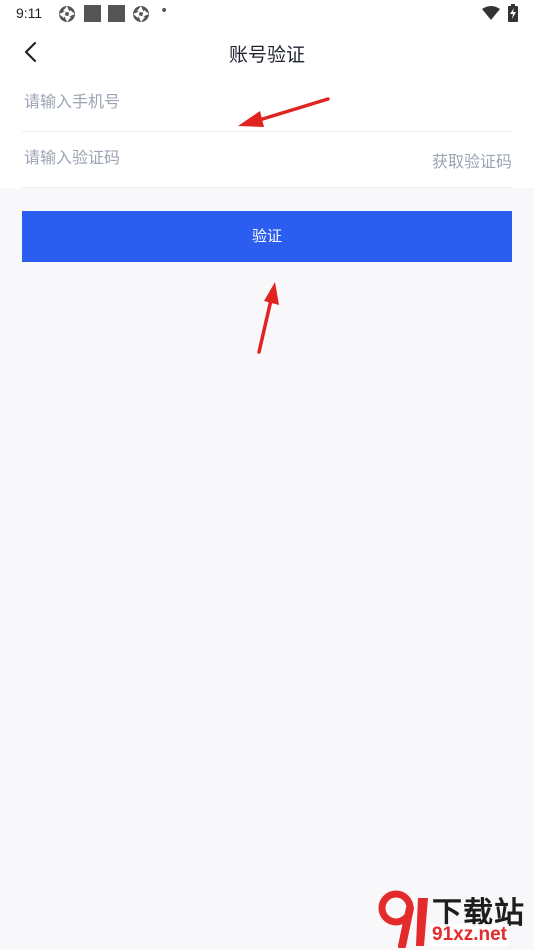 Image resolution: width=534 pixels, height=950 pixels. I want to click on status-time: 9:11, so click(29, 13).